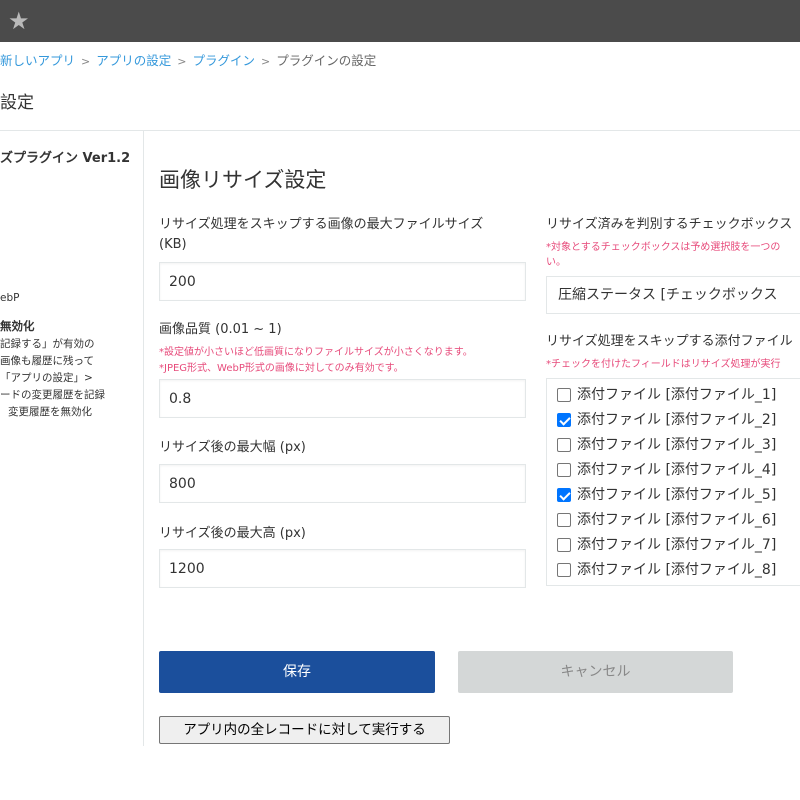 The image size is (800, 800). I want to click on checkbox-label: 添付ファイル [添付ファイル_2], so click(677, 420).